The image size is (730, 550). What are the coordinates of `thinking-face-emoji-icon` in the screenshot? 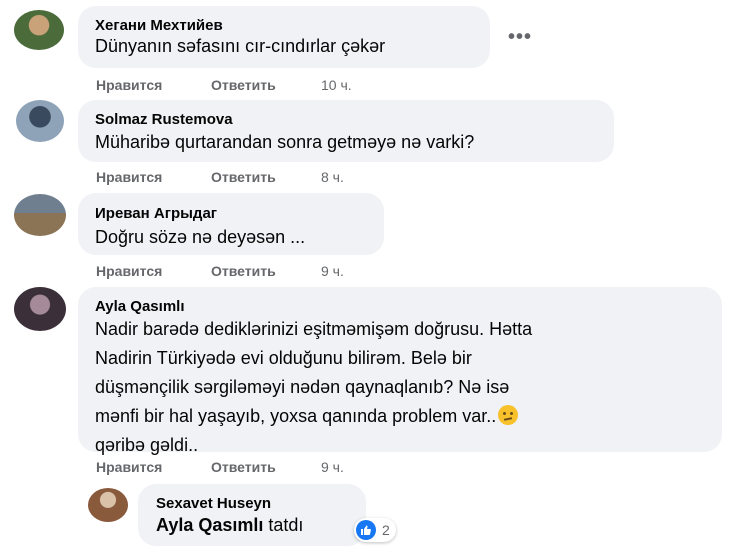 It's located at (508, 415).